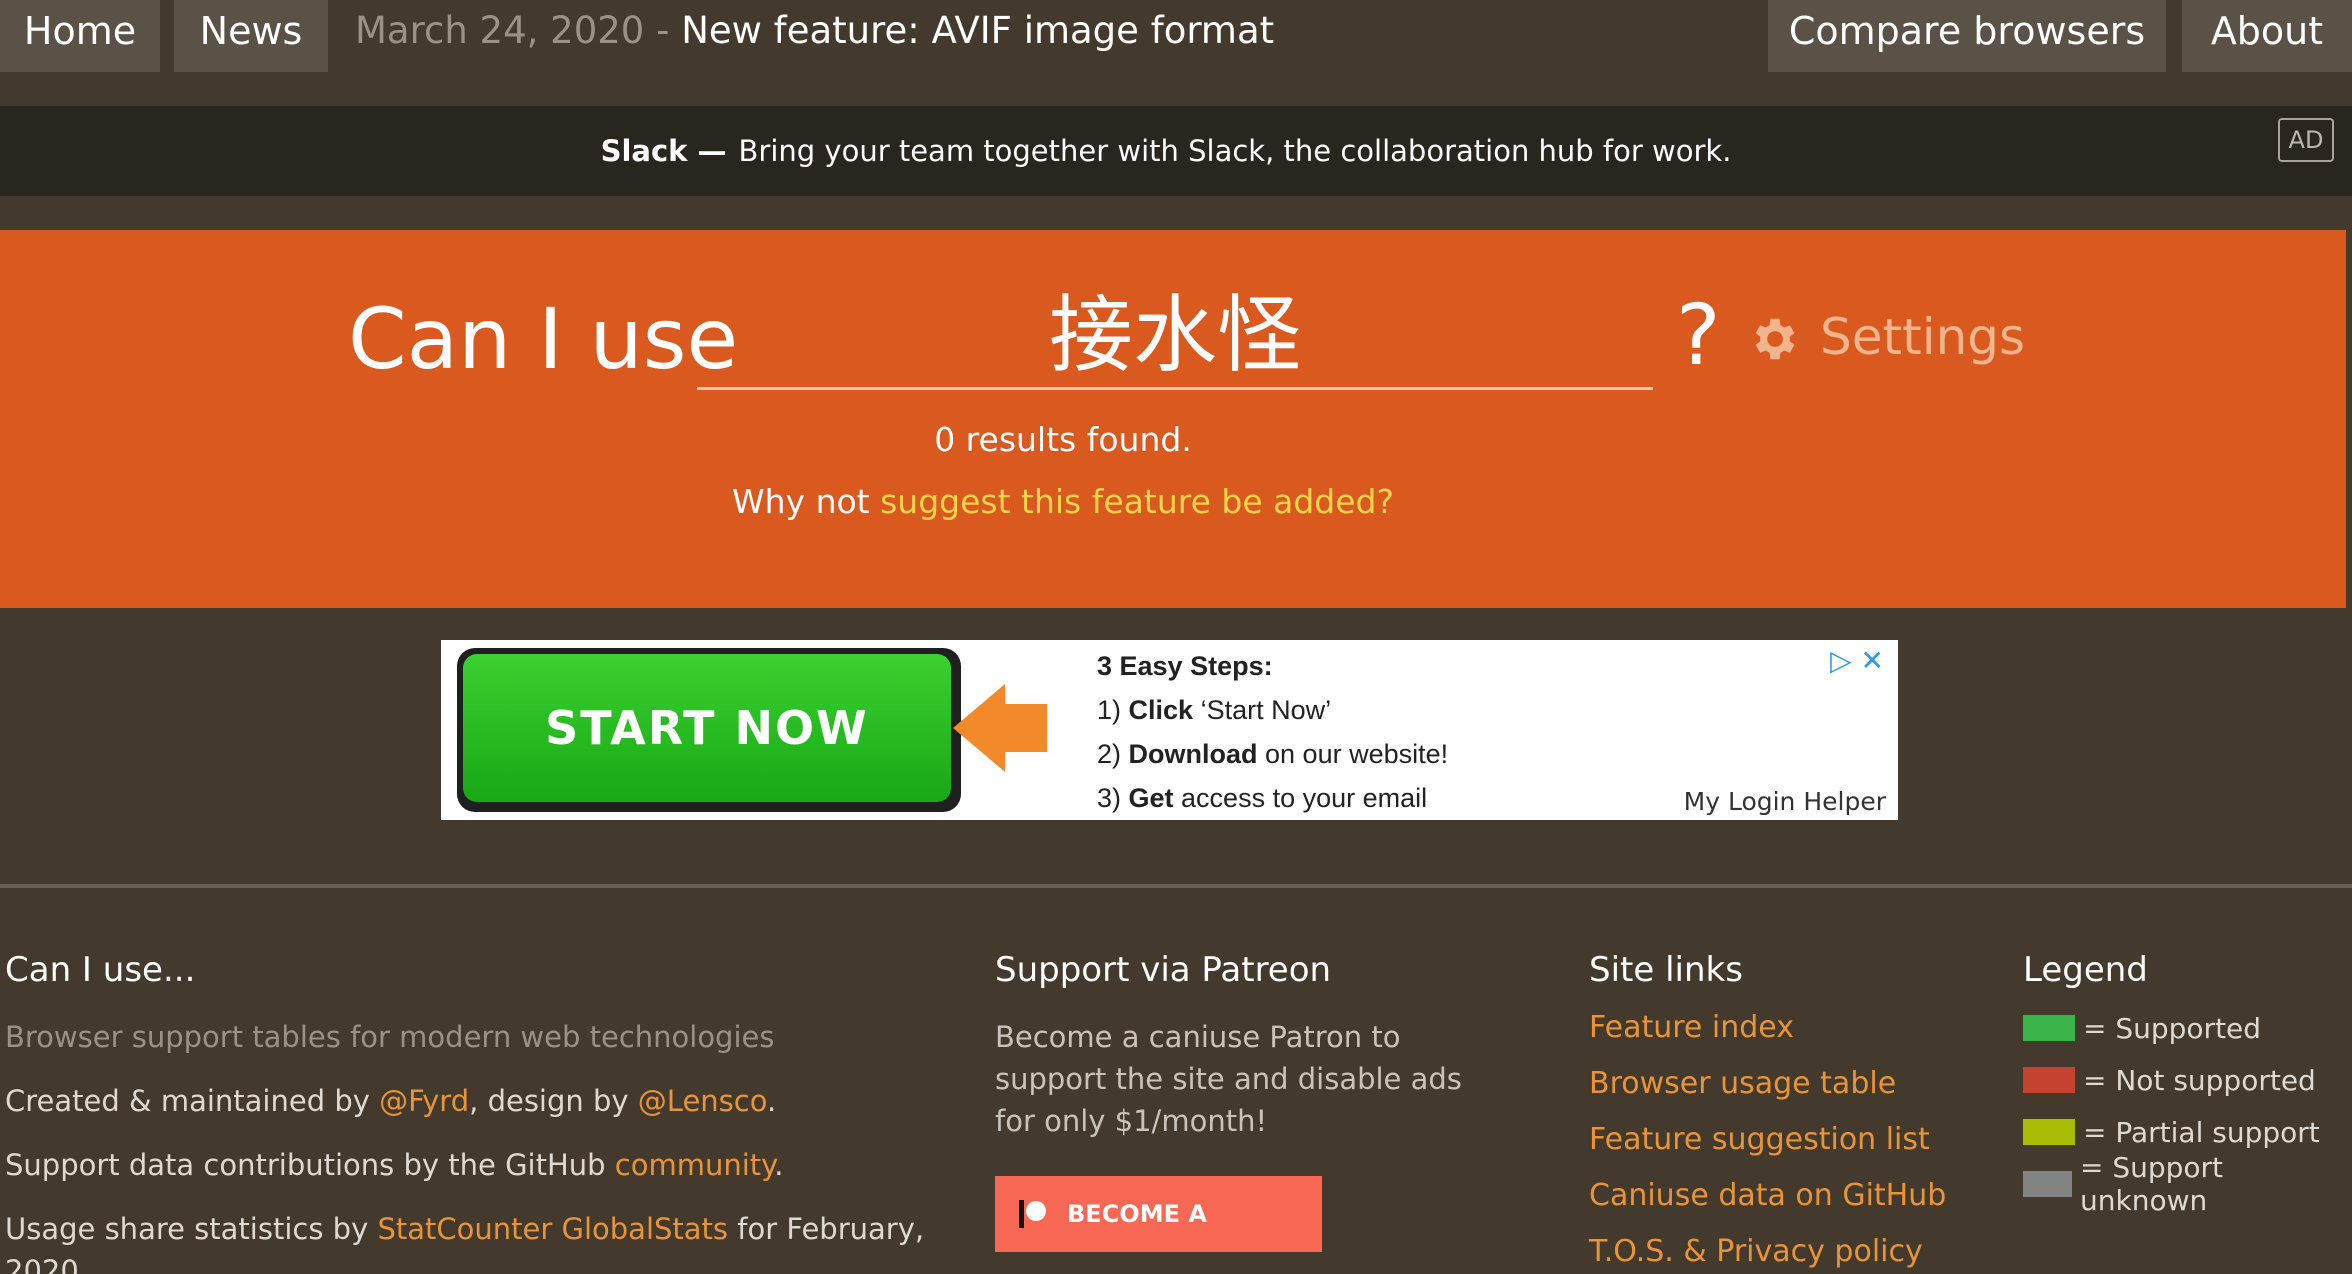  What do you see at coordinates (2049, 1132) in the screenshot?
I see `legend-swatch-partial` at bounding box center [2049, 1132].